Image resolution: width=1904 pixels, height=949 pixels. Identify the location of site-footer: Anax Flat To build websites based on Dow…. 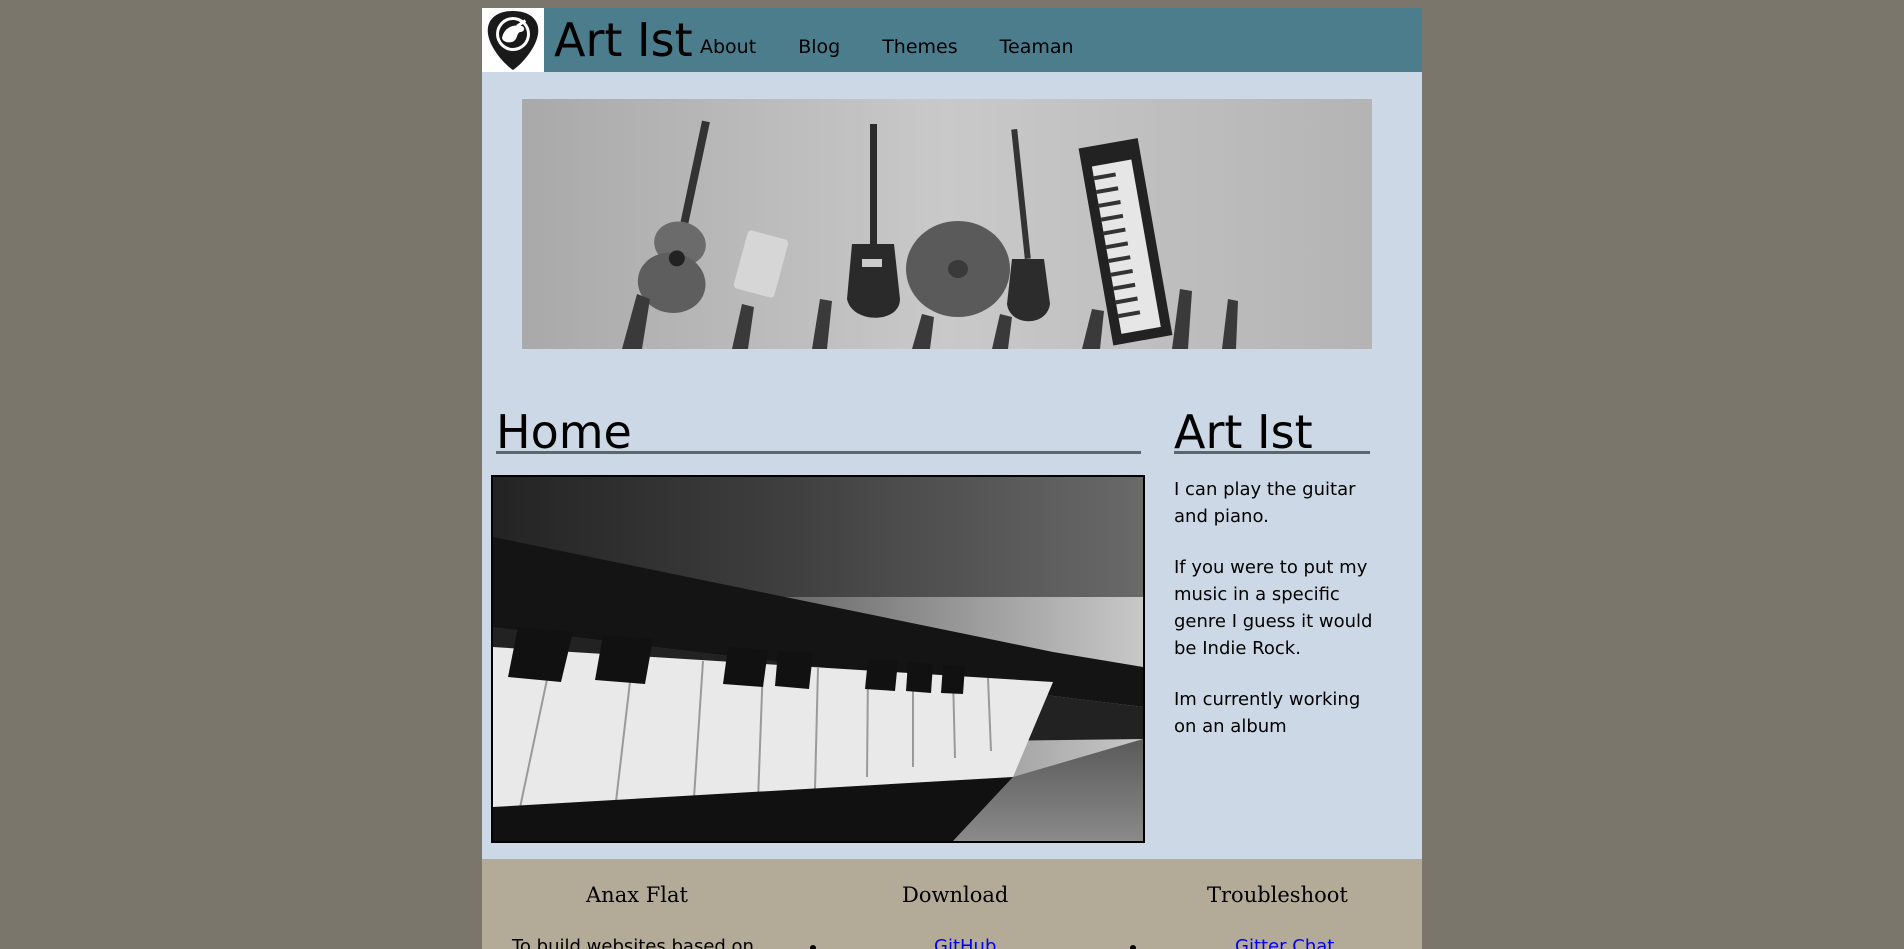
(952, 904).